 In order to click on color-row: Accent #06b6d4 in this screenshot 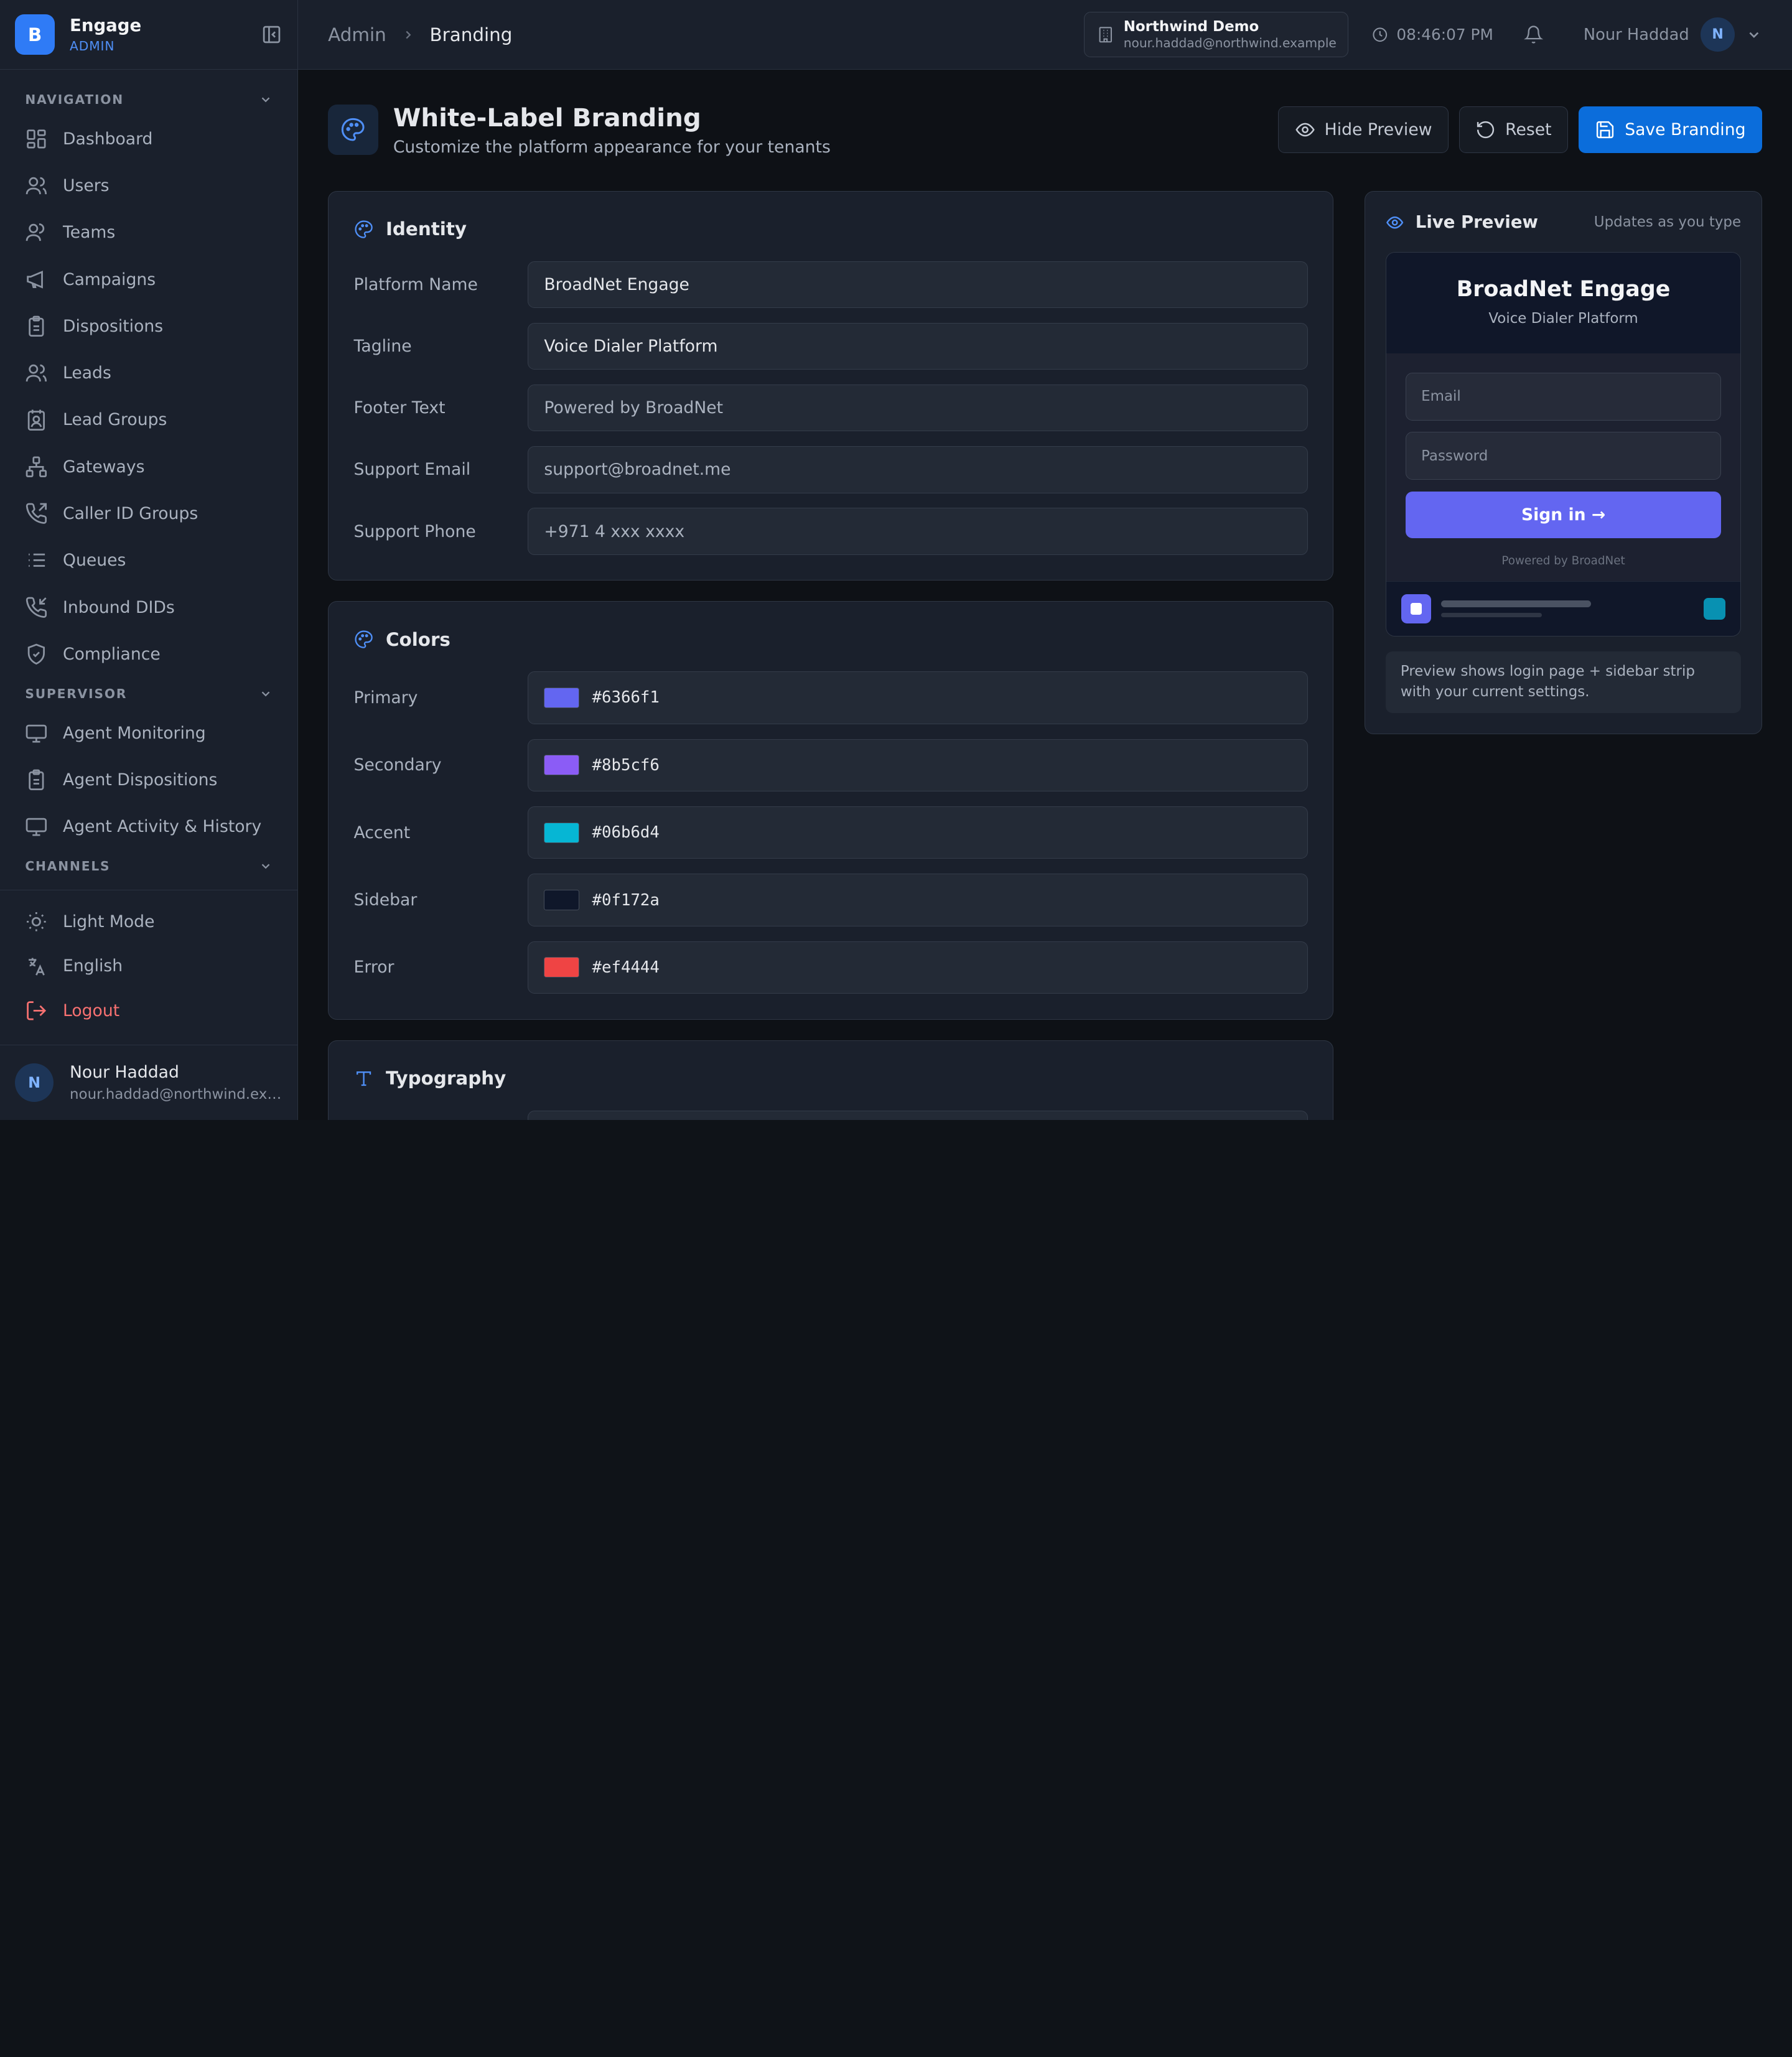, I will do `click(831, 832)`.